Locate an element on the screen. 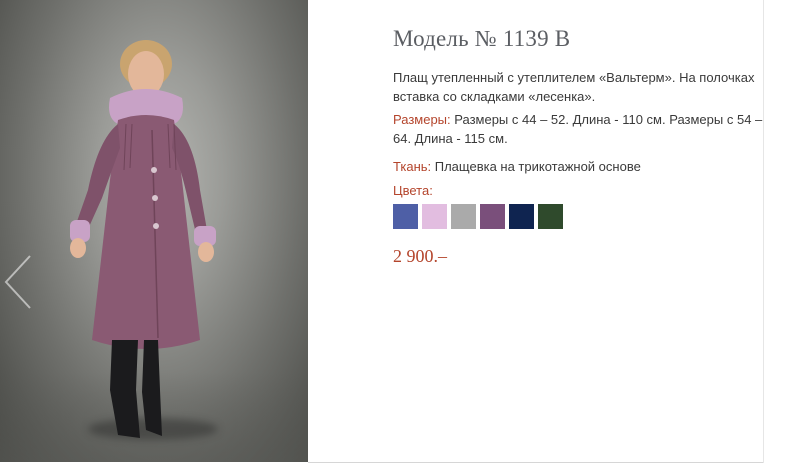 Image resolution: width=791 pixels, height=469 pixels. fabric-value: Плащевка на трикотажной основе is located at coordinates (536, 166).